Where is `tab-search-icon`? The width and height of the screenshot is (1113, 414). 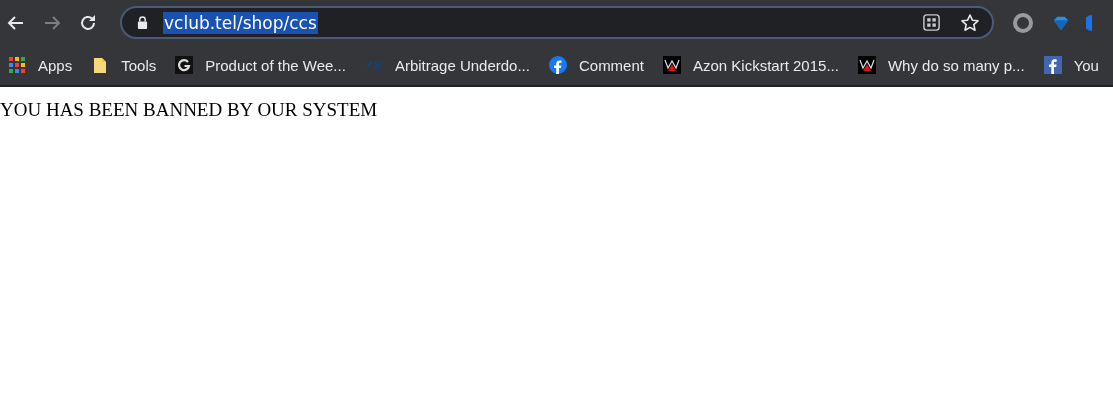
tab-search-icon is located at coordinates (931, 22).